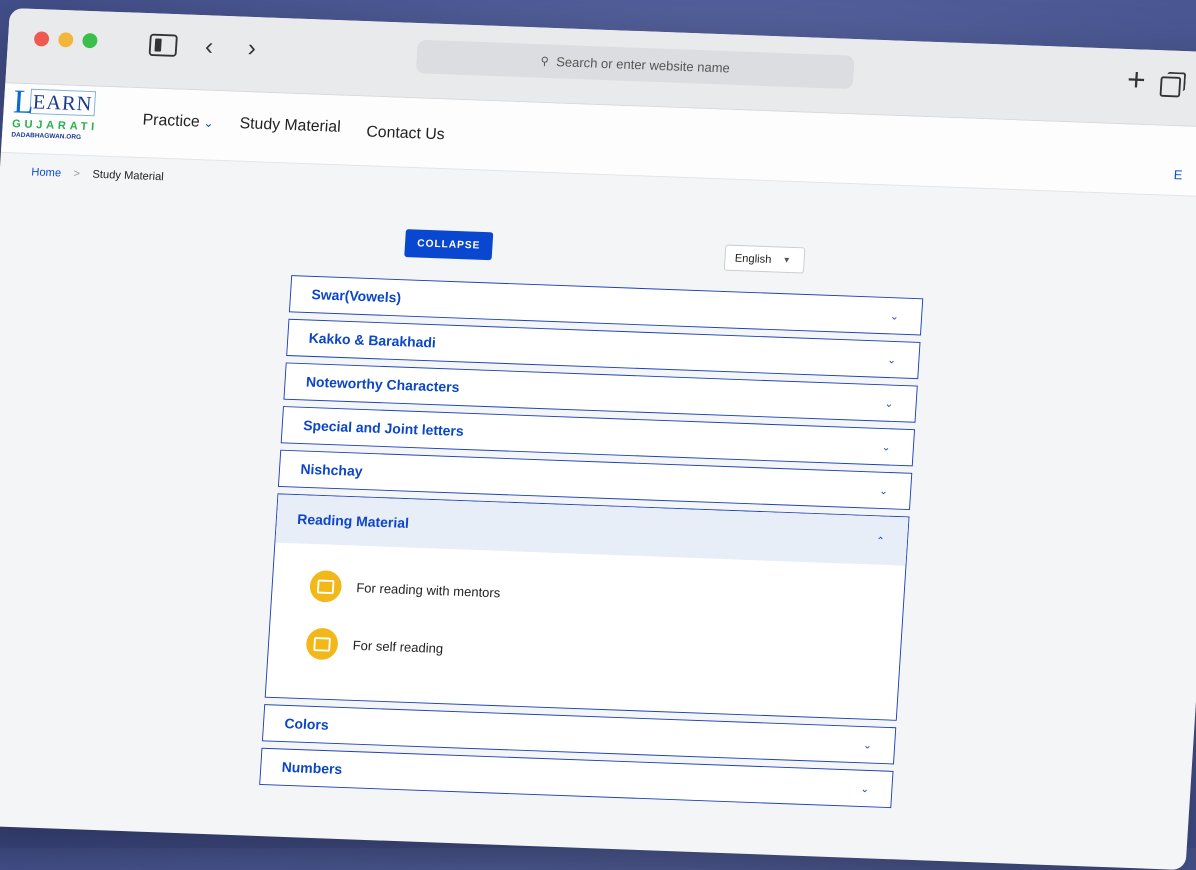  Describe the element at coordinates (331, 470) in the screenshot. I see `accordion-item-title: Nishchay` at that location.